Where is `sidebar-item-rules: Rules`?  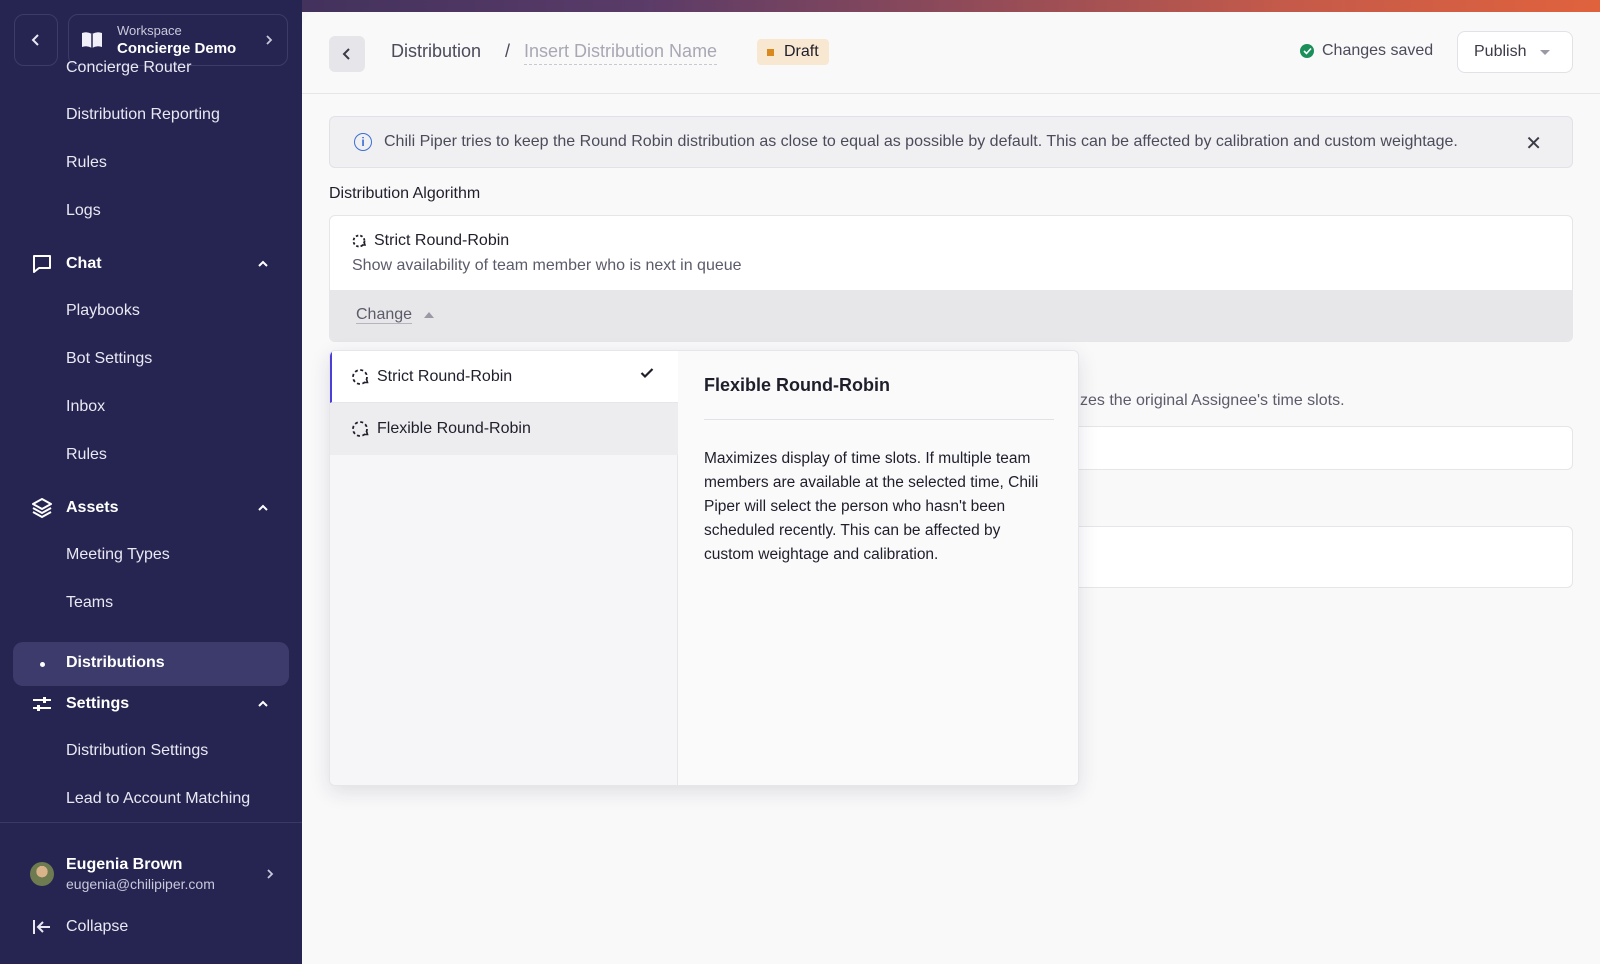 sidebar-item-rules: Rules is located at coordinates (86, 163).